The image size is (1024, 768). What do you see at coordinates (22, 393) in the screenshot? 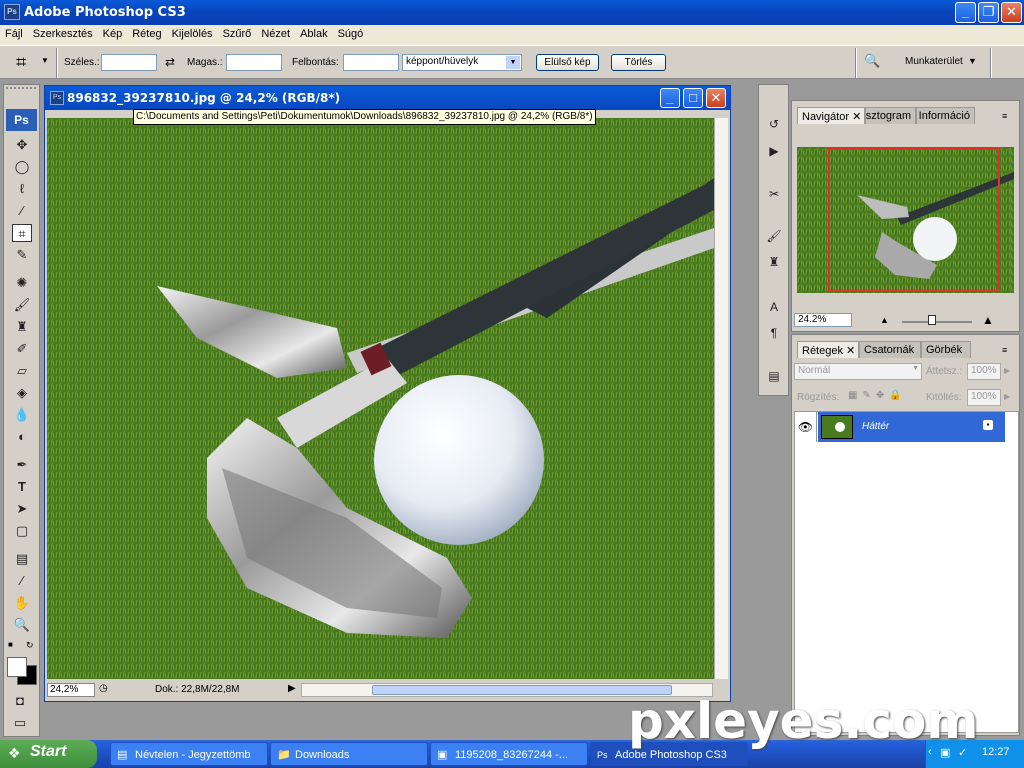
I see `paint-bucket-tool-icon: ◈` at bounding box center [22, 393].